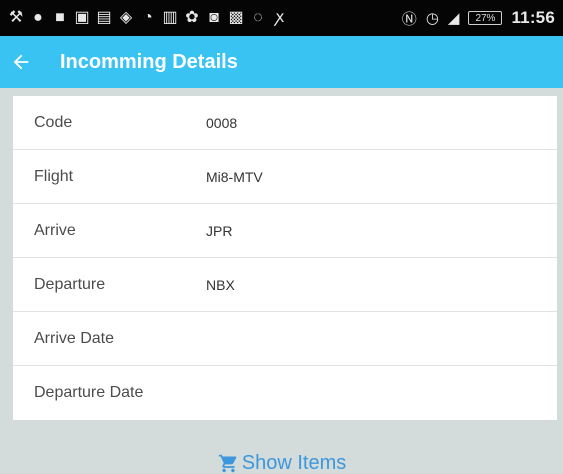 Image resolution: width=563 pixels, height=474 pixels. I want to click on code-label: Code, so click(53, 122).